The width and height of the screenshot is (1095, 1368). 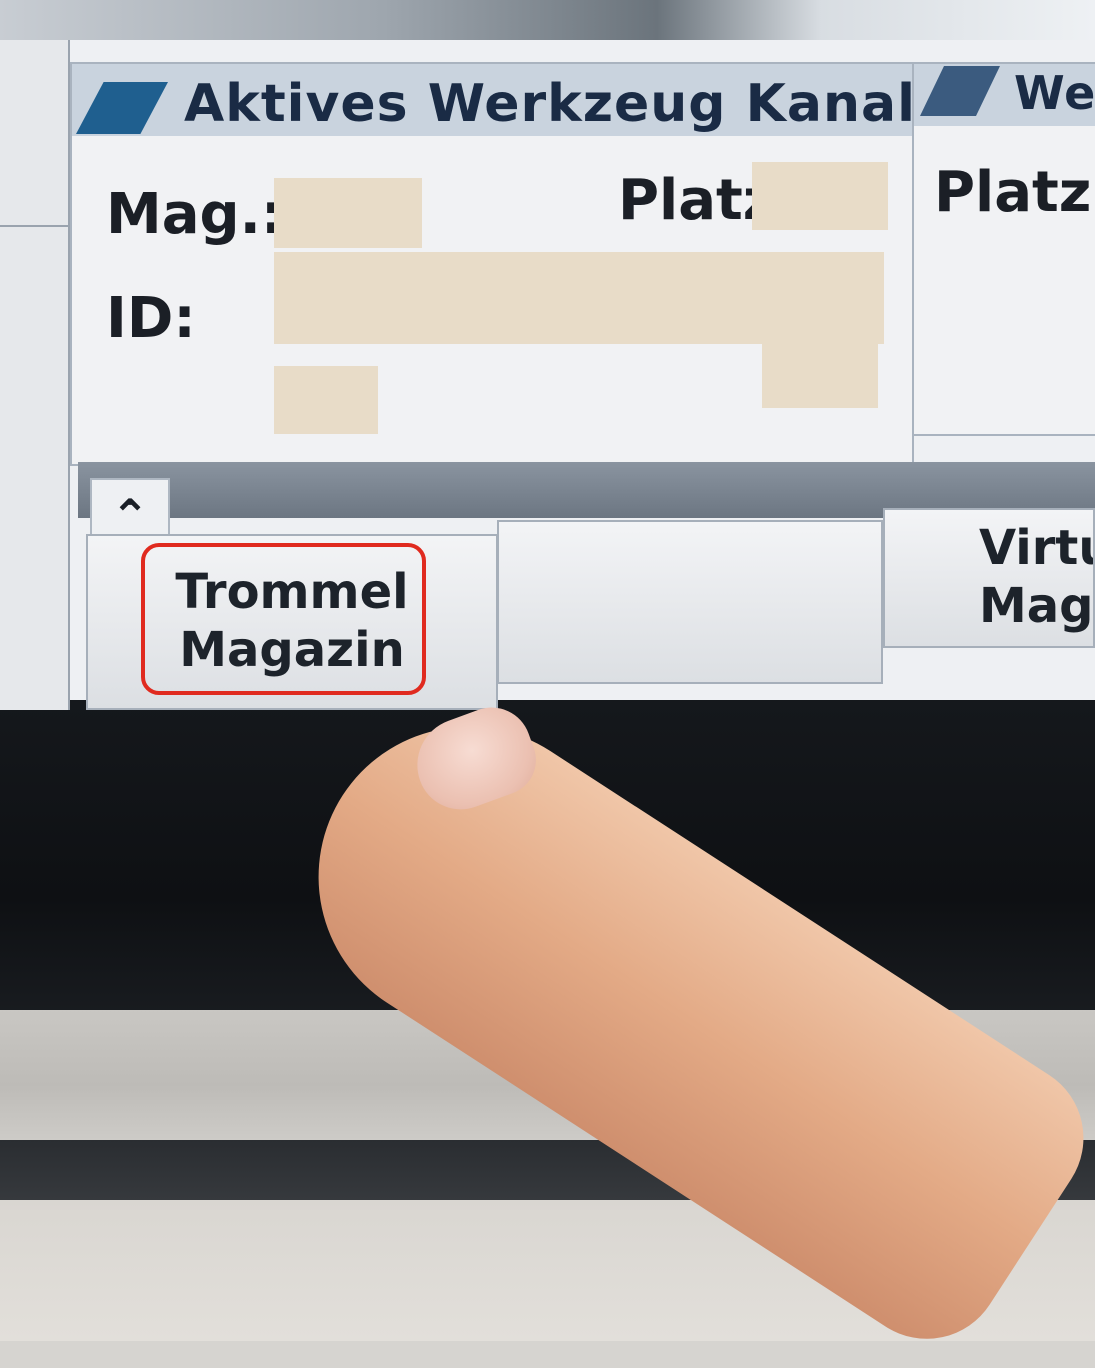 What do you see at coordinates (820, 196) in the screenshot?
I see `platz-value-field` at bounding box center [820, 196].